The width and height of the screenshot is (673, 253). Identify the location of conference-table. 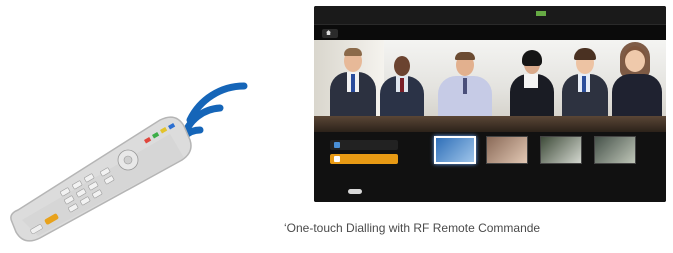
(490, 124).